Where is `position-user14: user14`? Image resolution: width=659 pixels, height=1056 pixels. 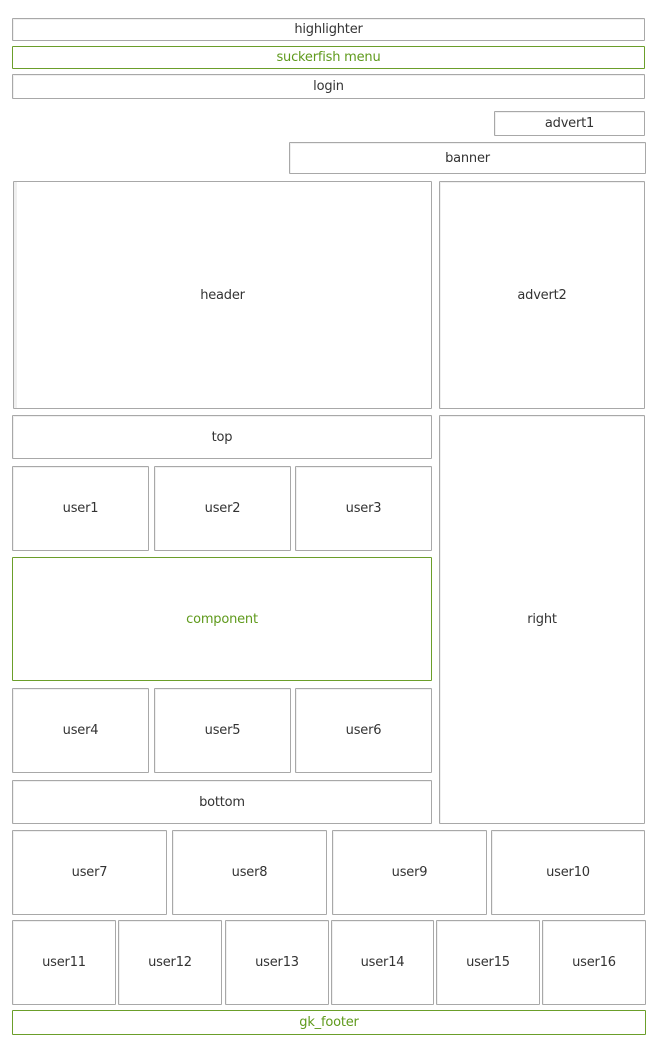
position-user14: user14 is located at coordinates (382, 962).